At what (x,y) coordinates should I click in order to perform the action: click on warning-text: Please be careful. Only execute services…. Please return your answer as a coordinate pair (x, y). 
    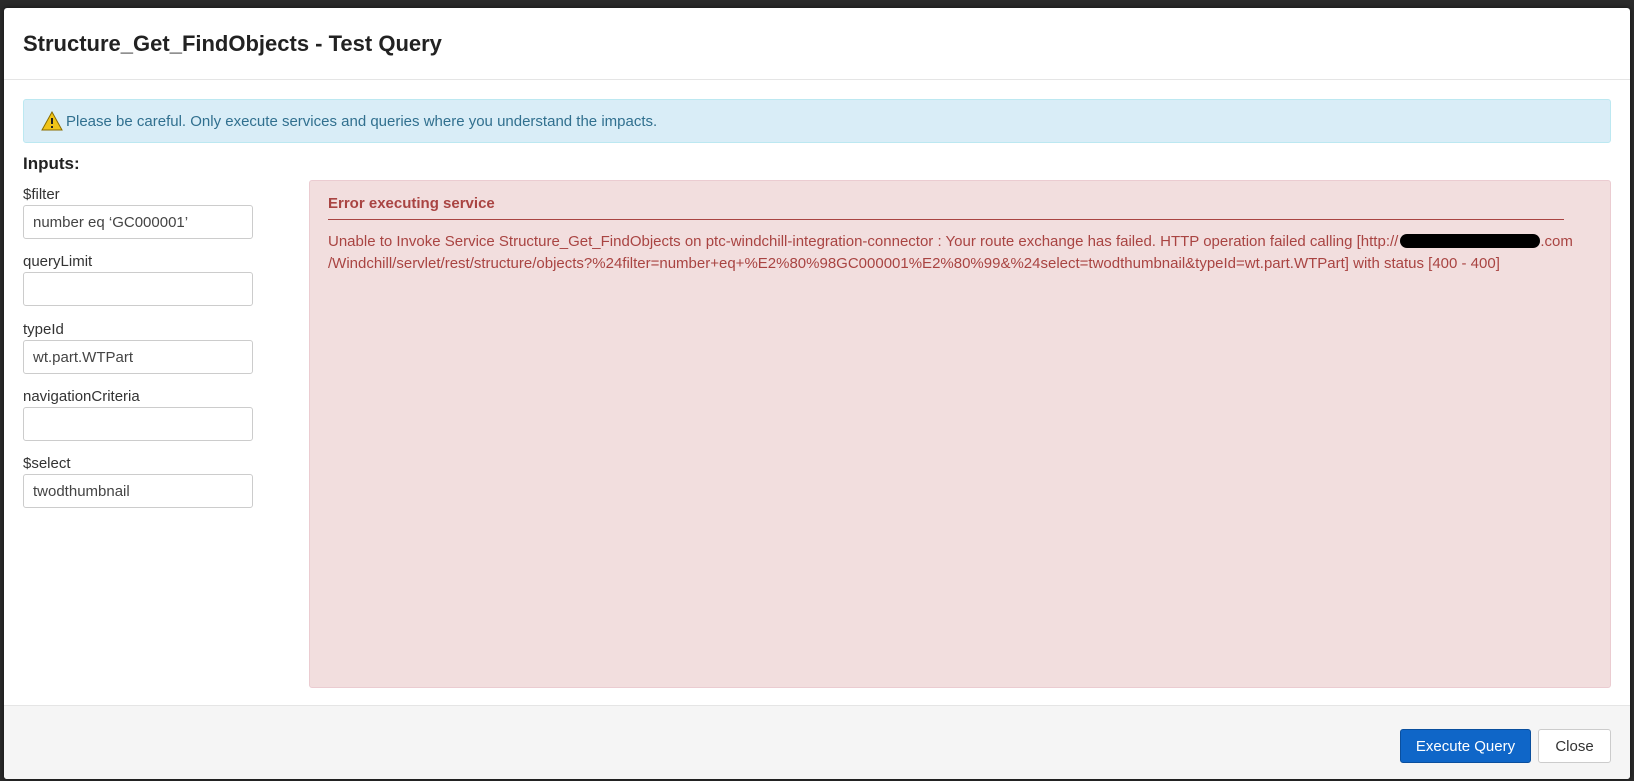
    Looking at the image, I should click on (362, 121).